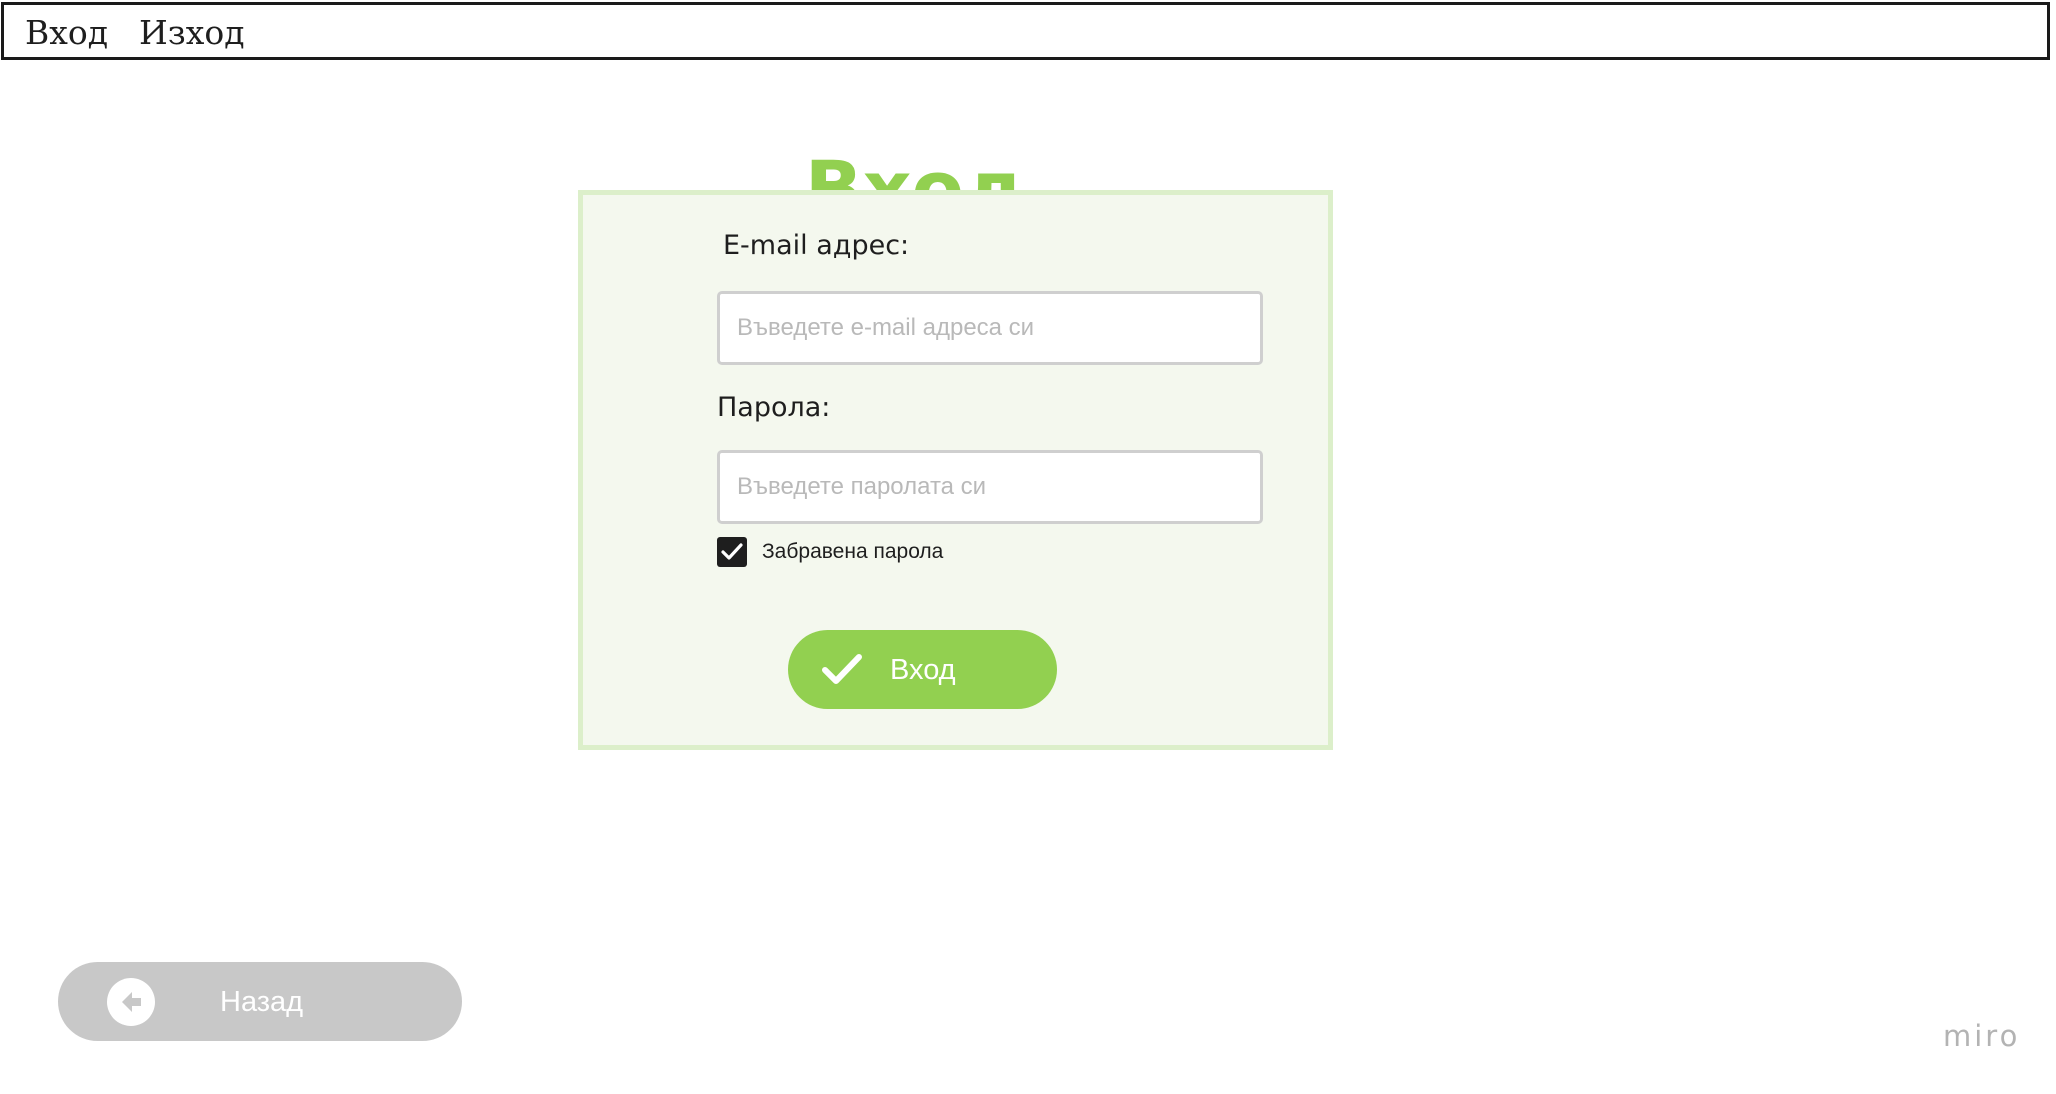 This screenshot has width=2056, height=1094. I want to click on login-button-label: Вход, so click(923, 670).